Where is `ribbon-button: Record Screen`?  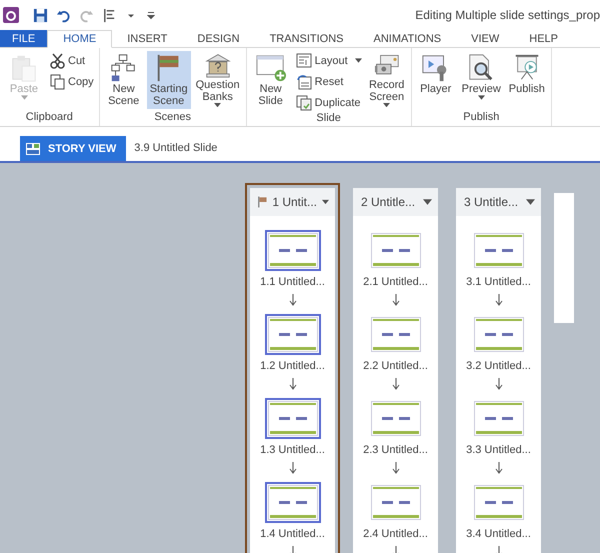
ribbon-button: Record Screen is located at coordinates (387, 80).